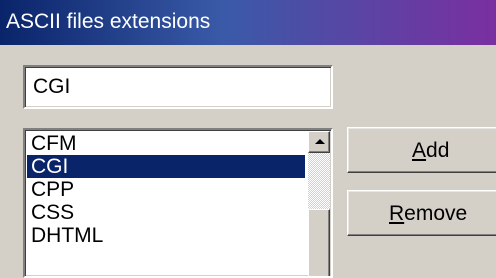  I want to click on extension-input: CGI, so click(178, 87).